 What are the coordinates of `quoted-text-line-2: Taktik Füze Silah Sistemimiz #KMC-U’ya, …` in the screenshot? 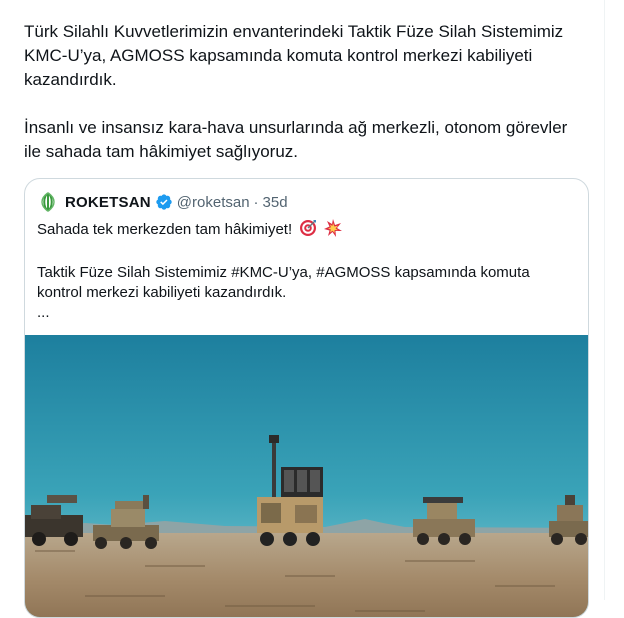 It's located at (283, 282).